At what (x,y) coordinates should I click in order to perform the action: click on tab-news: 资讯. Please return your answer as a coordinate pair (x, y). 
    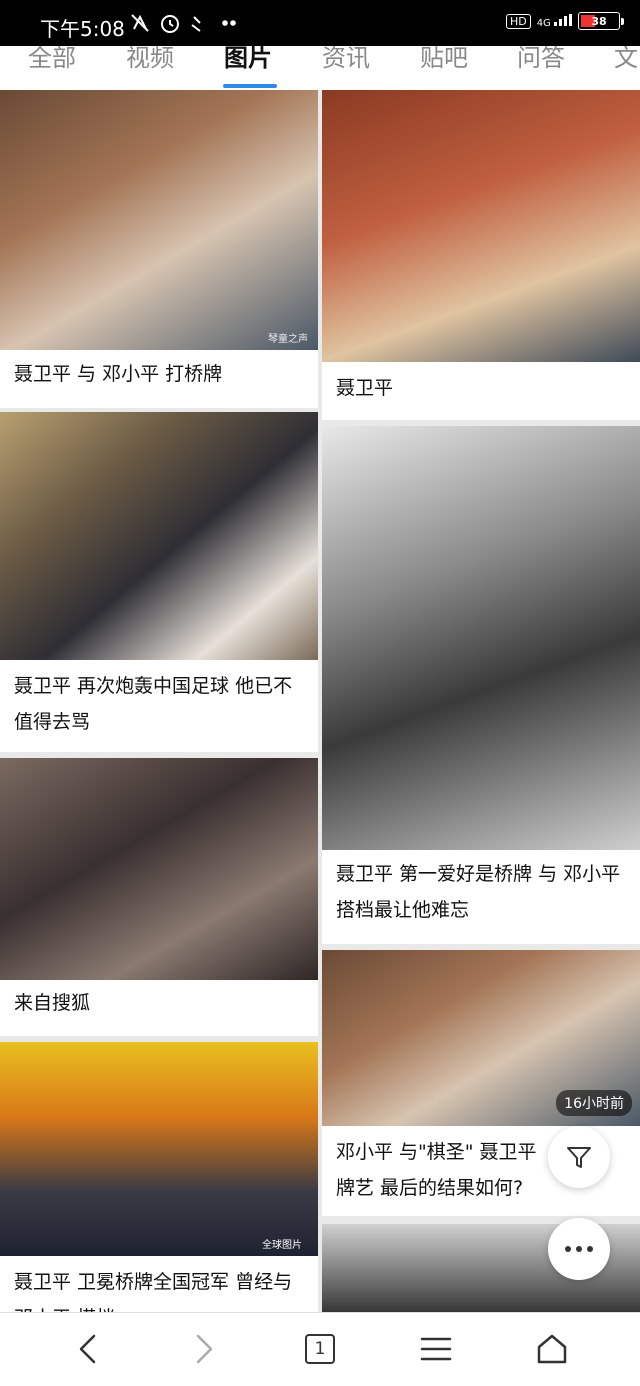
    Looking at the image, I should click on (346, 59).